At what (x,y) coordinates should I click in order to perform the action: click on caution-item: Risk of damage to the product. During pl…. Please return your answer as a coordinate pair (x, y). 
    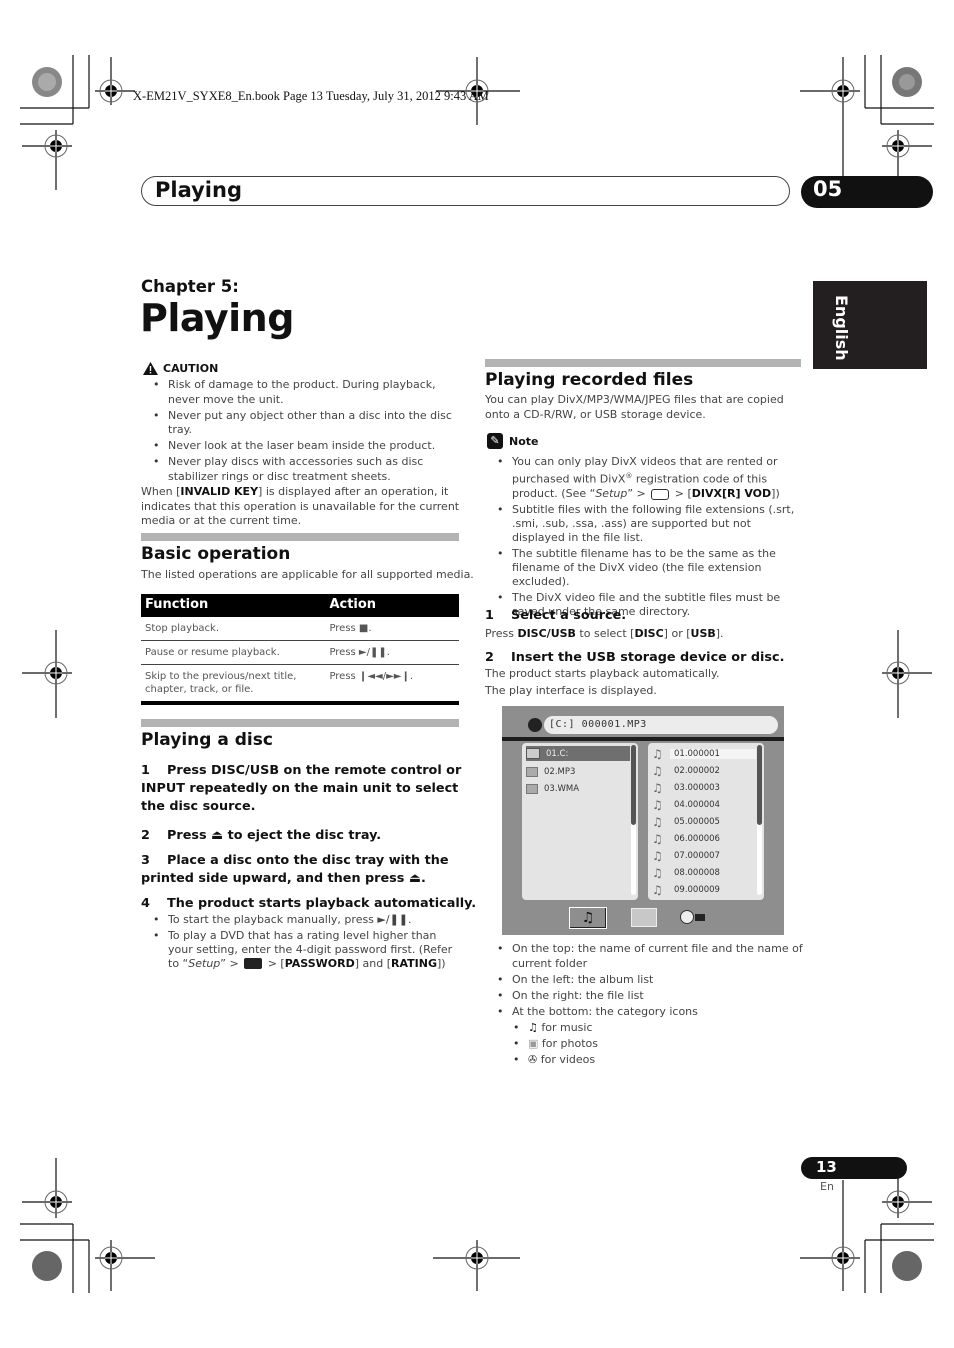
    Looking at the image, I should click on (303, 392).